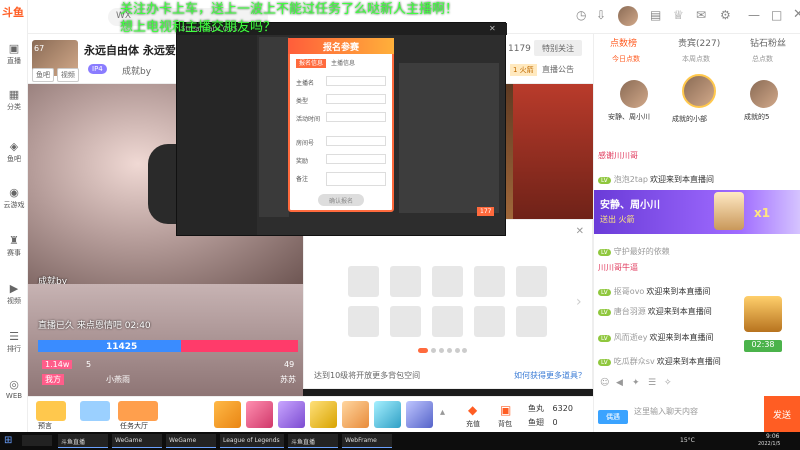  Describe the element at coordinates (756, 117) in the screenshot. I see `rank-user-name: 成就的5` at that location.